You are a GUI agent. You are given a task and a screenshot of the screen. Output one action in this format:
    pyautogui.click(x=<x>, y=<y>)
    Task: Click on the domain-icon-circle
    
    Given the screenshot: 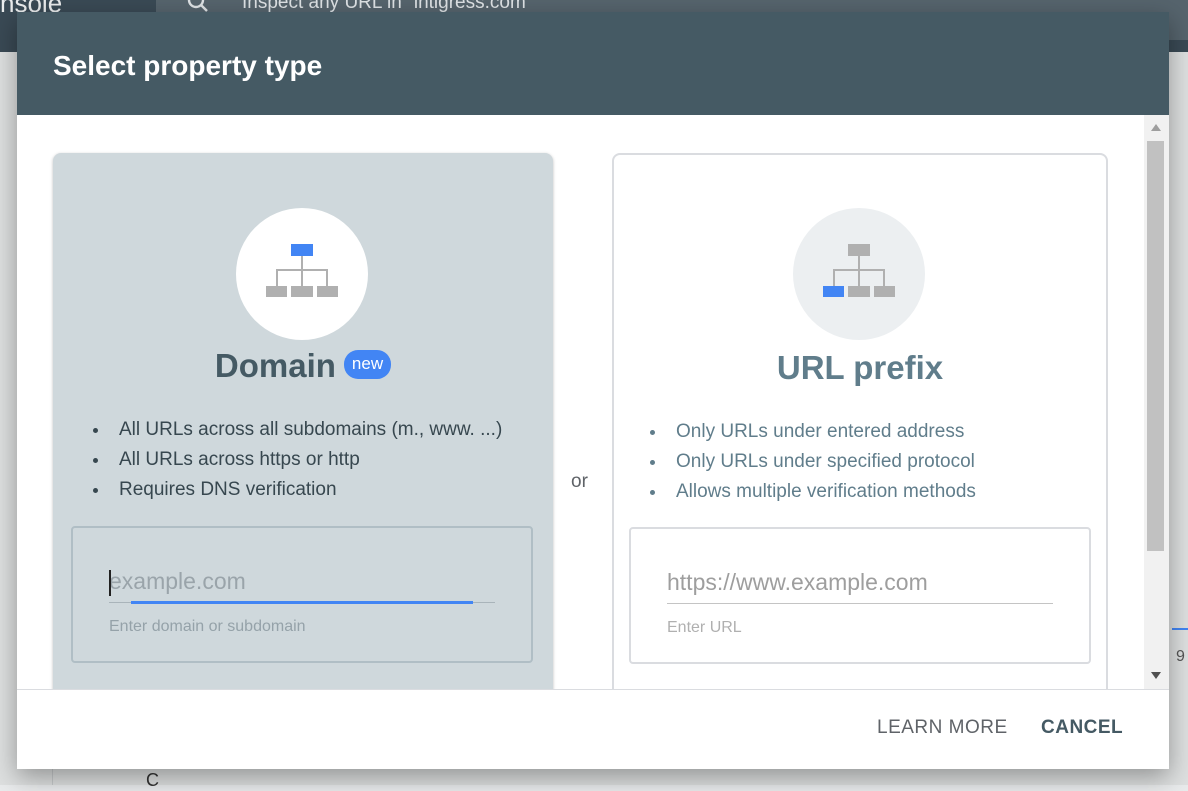 What is the action you would take?
    pyautogui.click(x=302, y=274)
    